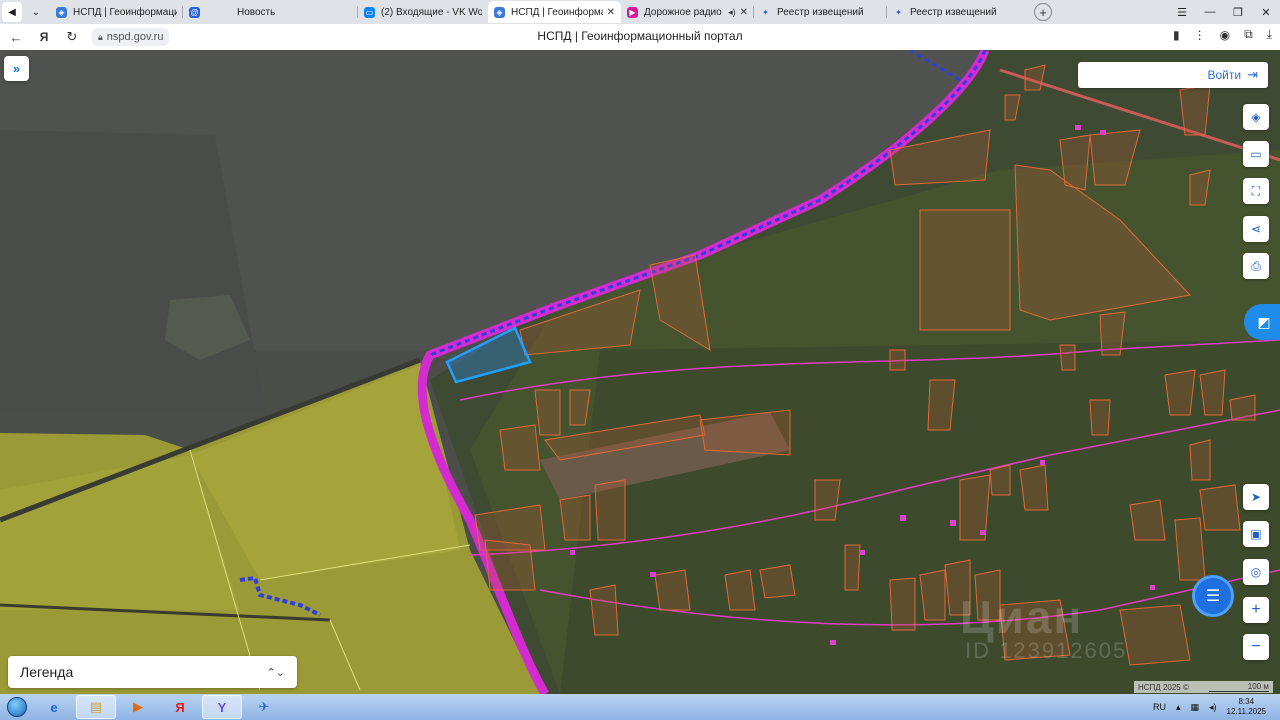 The width and height of the screenshot is (1280, 720). Describe the element at coordinates (203, 12) in the screenshot. I see `tab-mail: @` at that location.